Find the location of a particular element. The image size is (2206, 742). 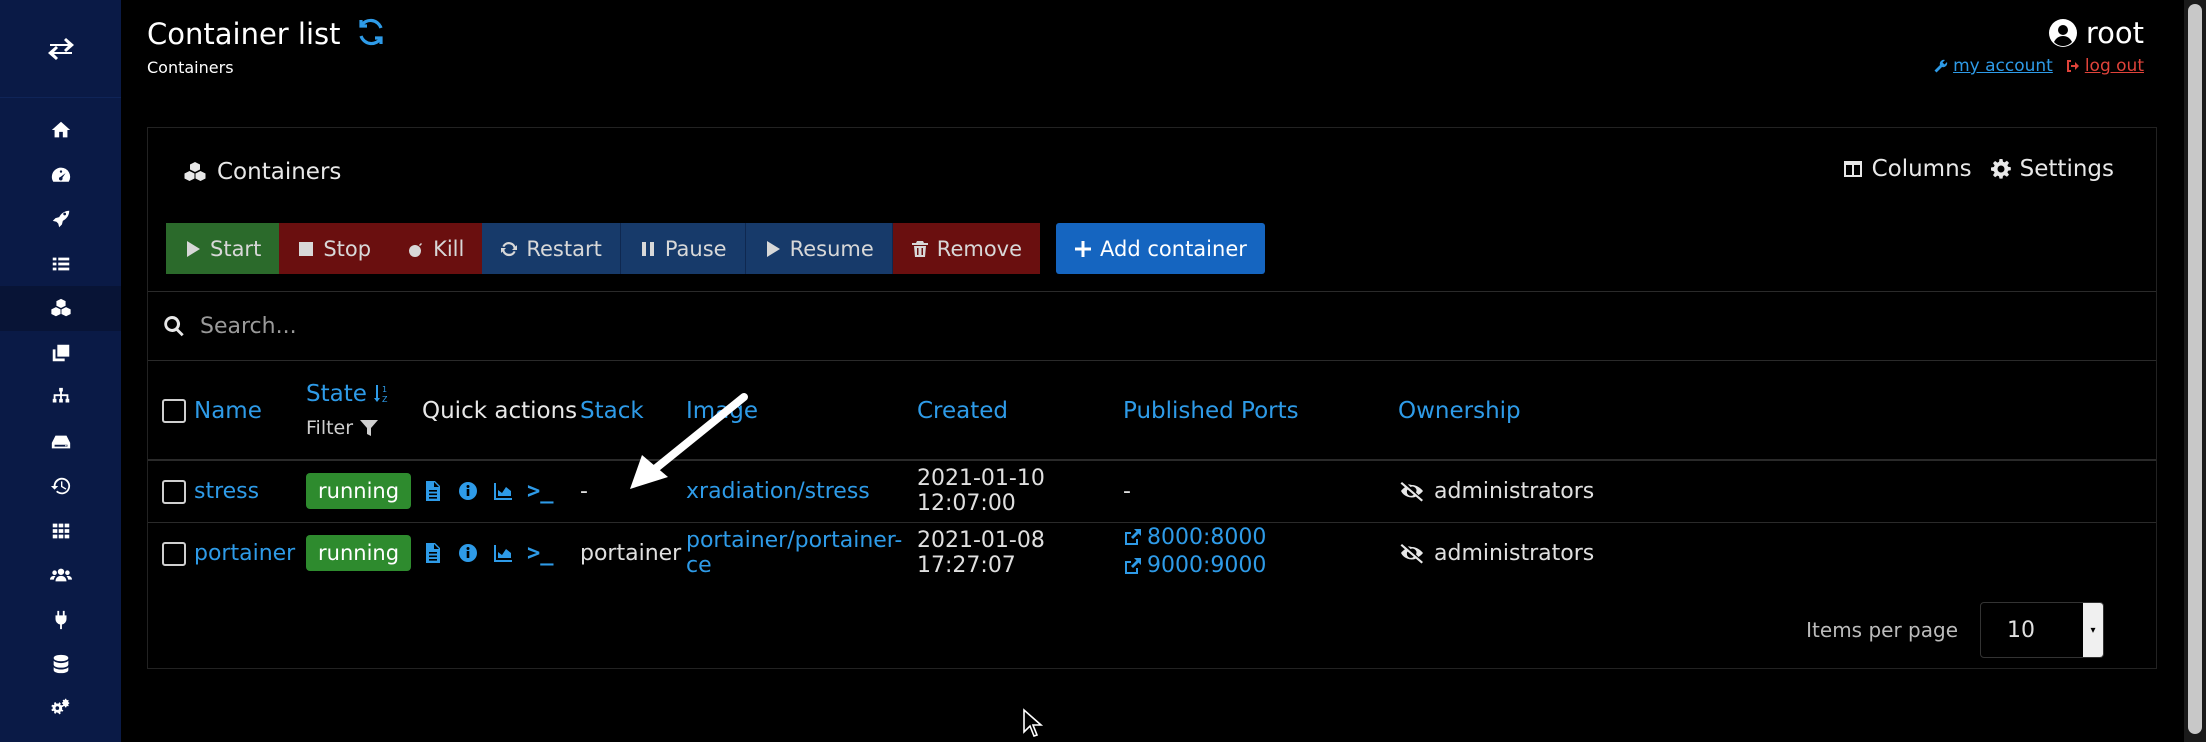

user-circle-icon is located at coordinates (2062, 33).